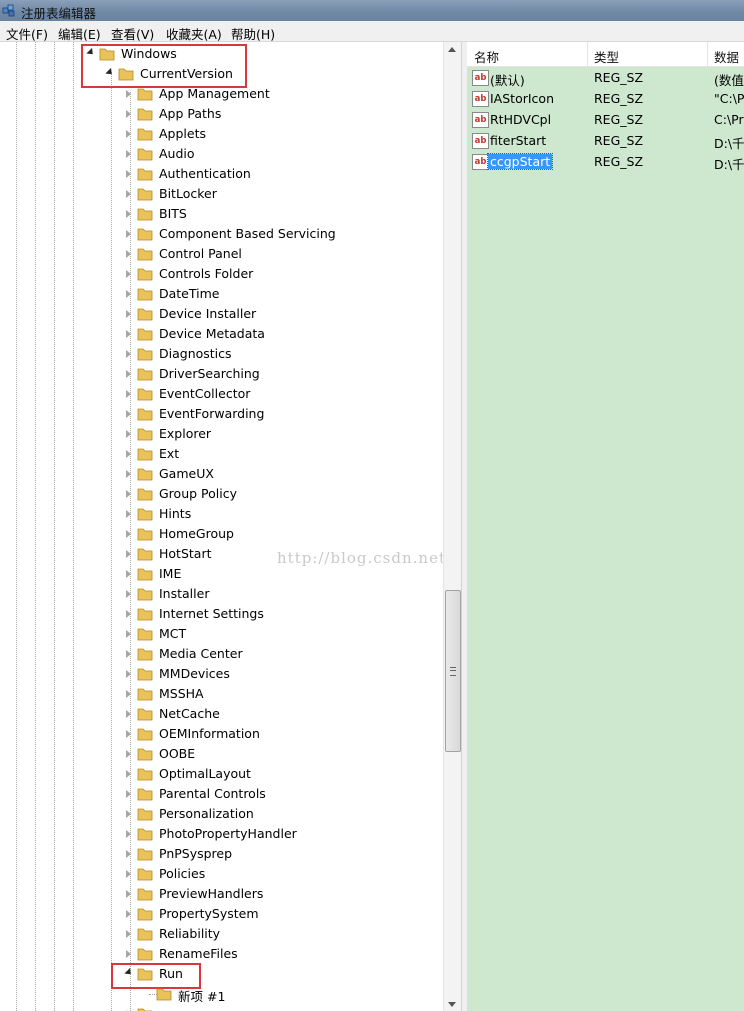 The image size is (744, 1011). What do you see at coordinates (453, 671) in the screenshot?
I see `scrollbar-thumb` at bounding box center [453, 671].